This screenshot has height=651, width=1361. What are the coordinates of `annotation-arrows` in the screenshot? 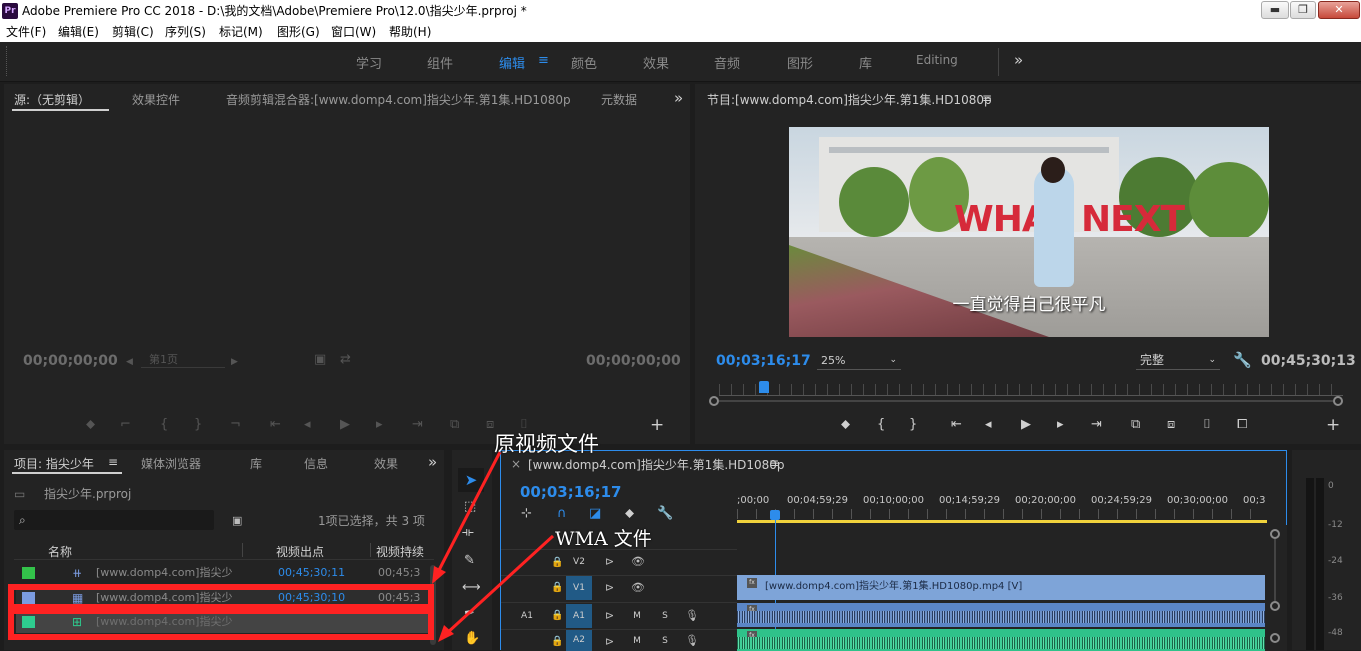 It's located at (493, 546).